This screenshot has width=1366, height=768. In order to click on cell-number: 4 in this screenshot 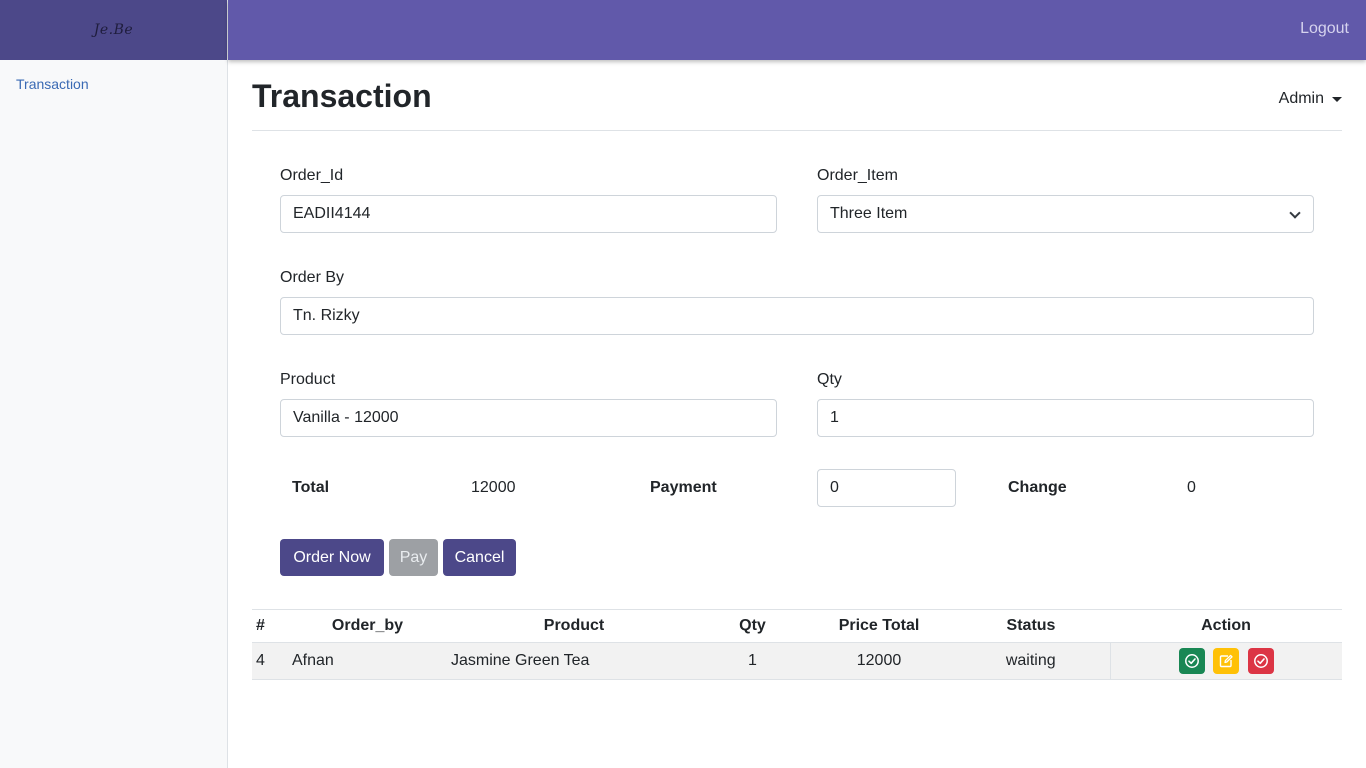, I will do `click(269, 661)`.